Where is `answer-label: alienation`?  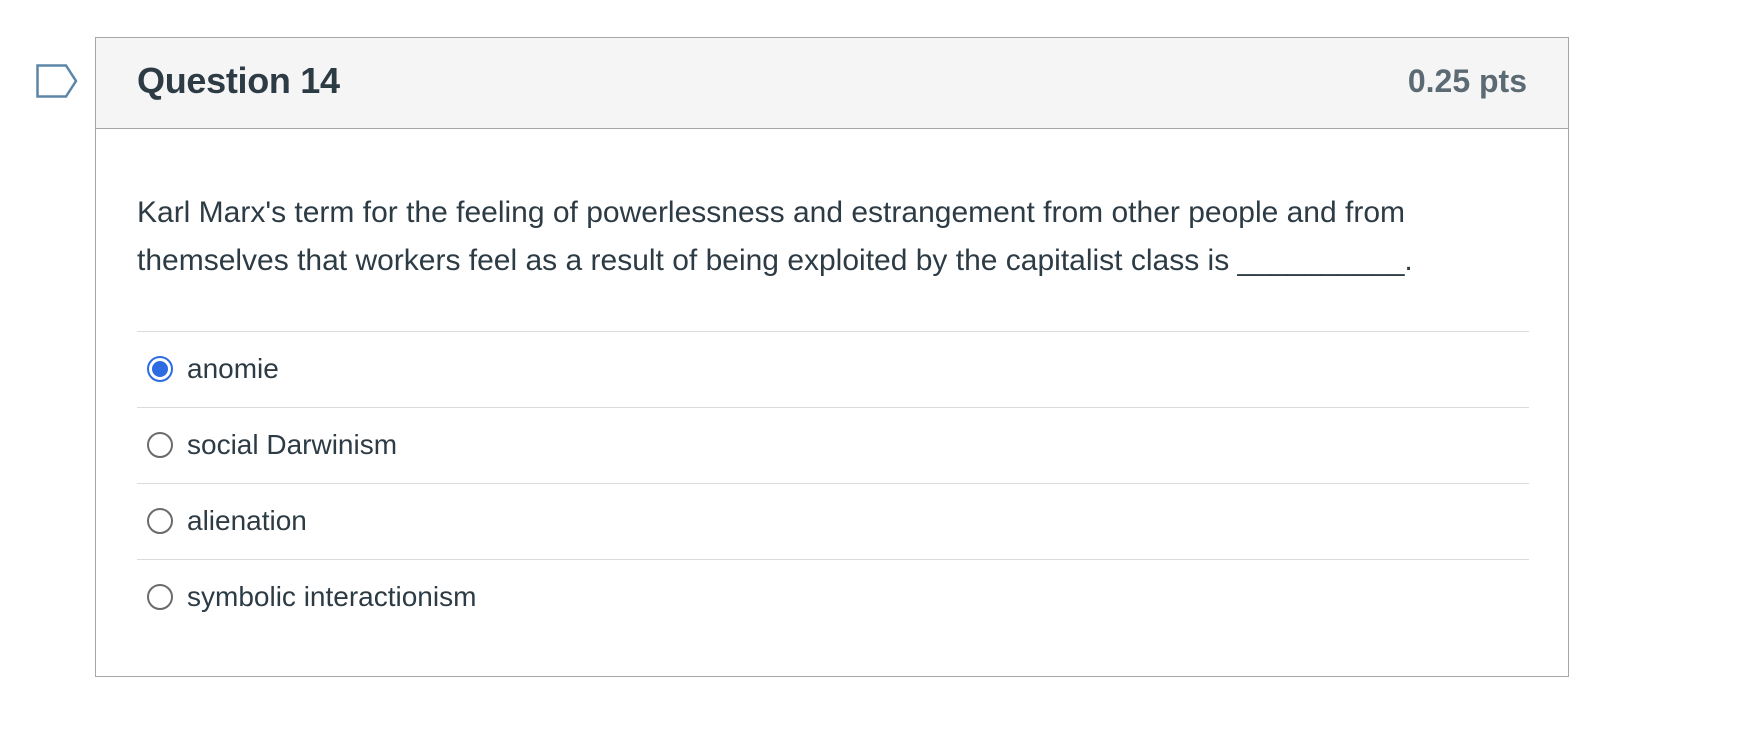
answer-label: alienation is located at coordinates (247, 520).